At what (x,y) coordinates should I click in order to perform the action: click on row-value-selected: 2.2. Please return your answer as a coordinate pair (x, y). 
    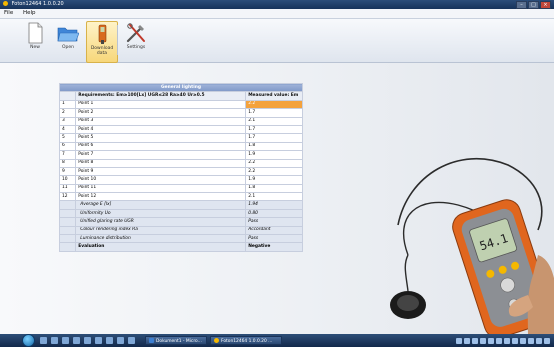
    Looking at the image, I should click on (274, 104).